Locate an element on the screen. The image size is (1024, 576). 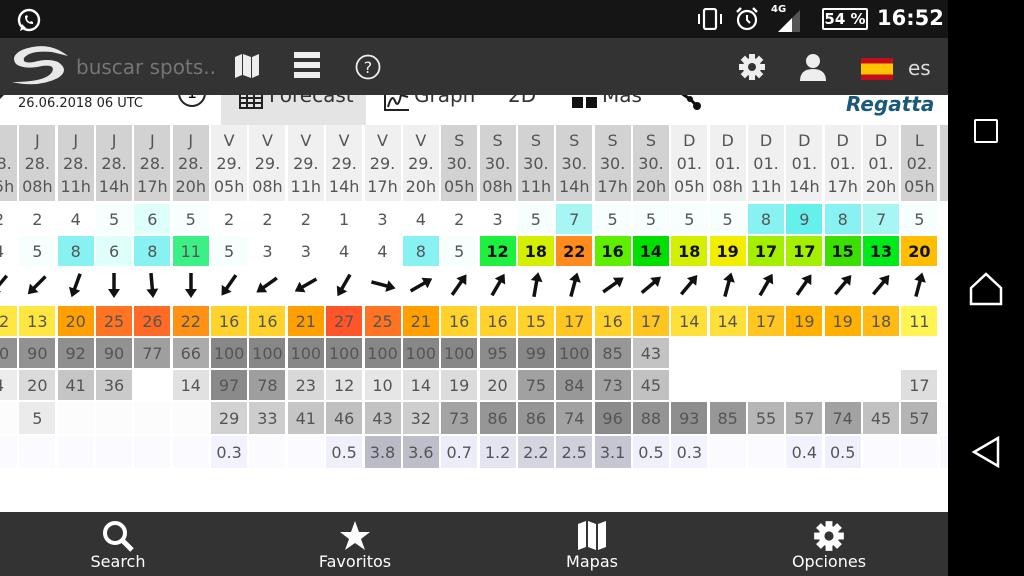
wind-gust-cell: 4 is located at coordinates (344, 251).